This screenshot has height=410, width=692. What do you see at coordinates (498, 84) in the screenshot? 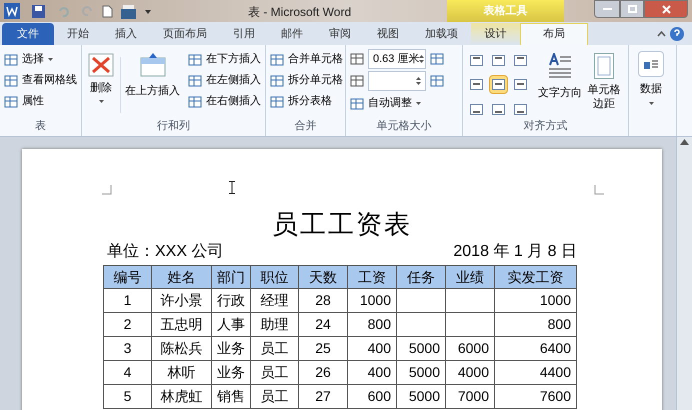
I see `alignment-button` at bounding box center [498, 84].